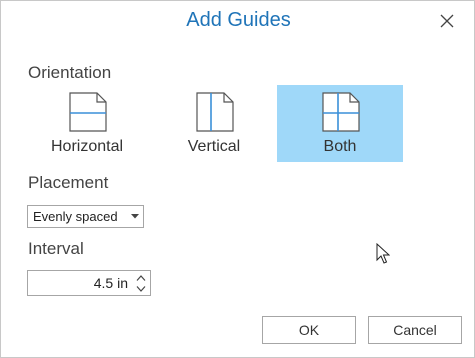 This screenshot has width=475, height=358. What do you see at coordinates (309, 330) in the screenshot?
I see `ok-button: OK` at bounding box center [309, 330].